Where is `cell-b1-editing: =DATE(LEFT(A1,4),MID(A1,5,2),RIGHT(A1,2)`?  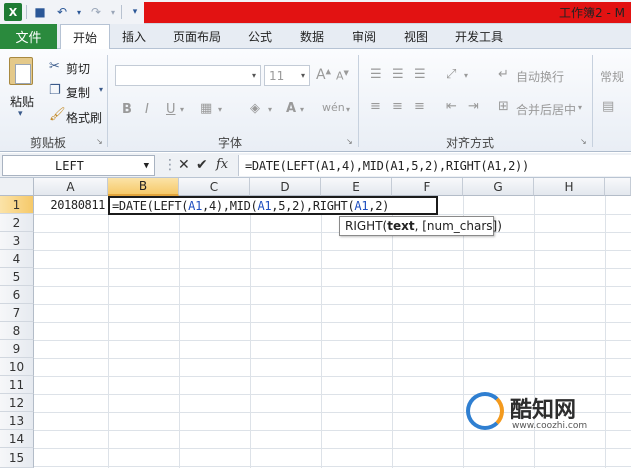 cell-b1-editing: =DATE(LEFT(A1,4),MID(A1,5,2),RIGHT(A1,2) is located at coordinates (273, 205).